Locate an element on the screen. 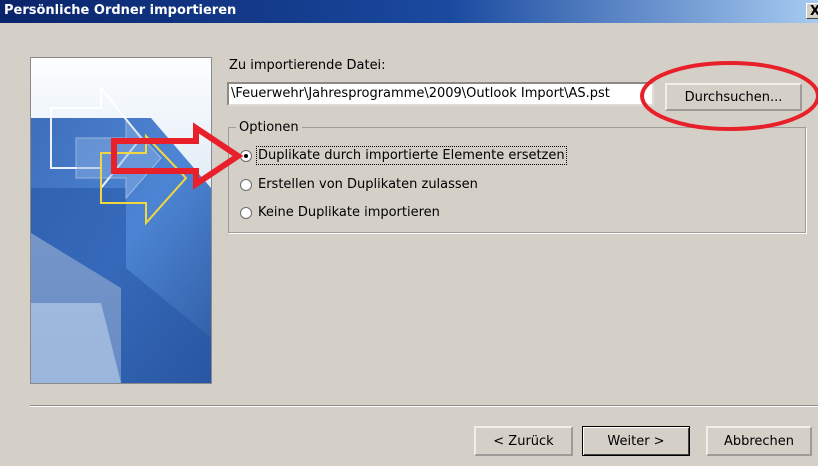 This screenshot has width=818, height=466. option-label: Keine Duplikate importieren is located at coordinates (349, 212).